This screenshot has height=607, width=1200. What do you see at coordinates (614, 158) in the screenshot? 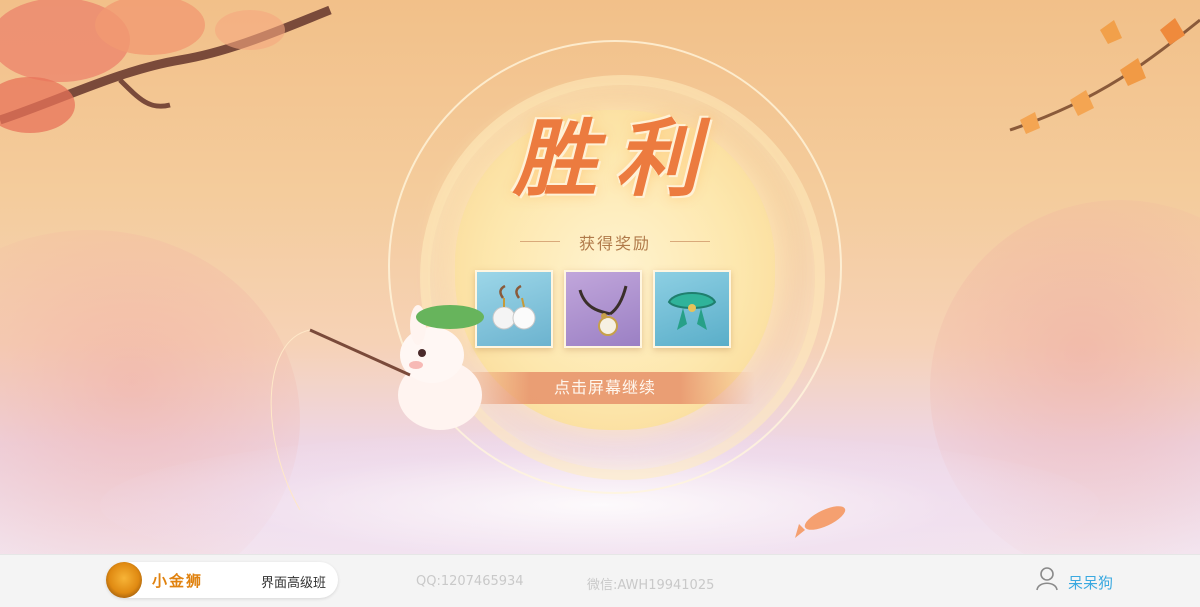
I see `victory-title: 胜利` at bounding box center [614, 158].